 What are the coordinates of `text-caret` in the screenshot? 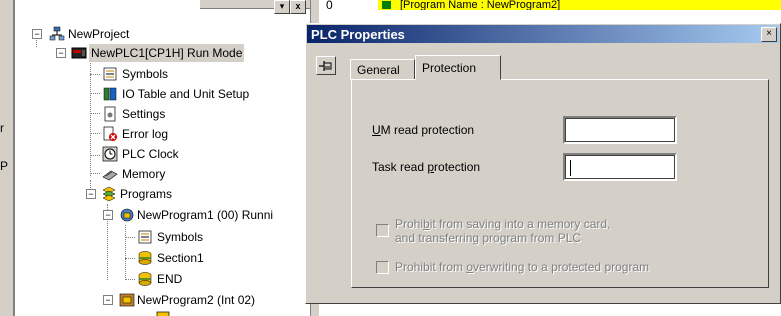 It's located at (570, 168).